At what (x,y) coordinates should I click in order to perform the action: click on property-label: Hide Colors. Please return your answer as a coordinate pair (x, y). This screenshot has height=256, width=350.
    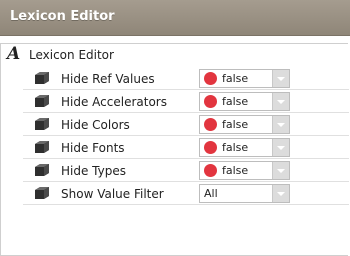
    Looking at the image, I should click on (95, 125).